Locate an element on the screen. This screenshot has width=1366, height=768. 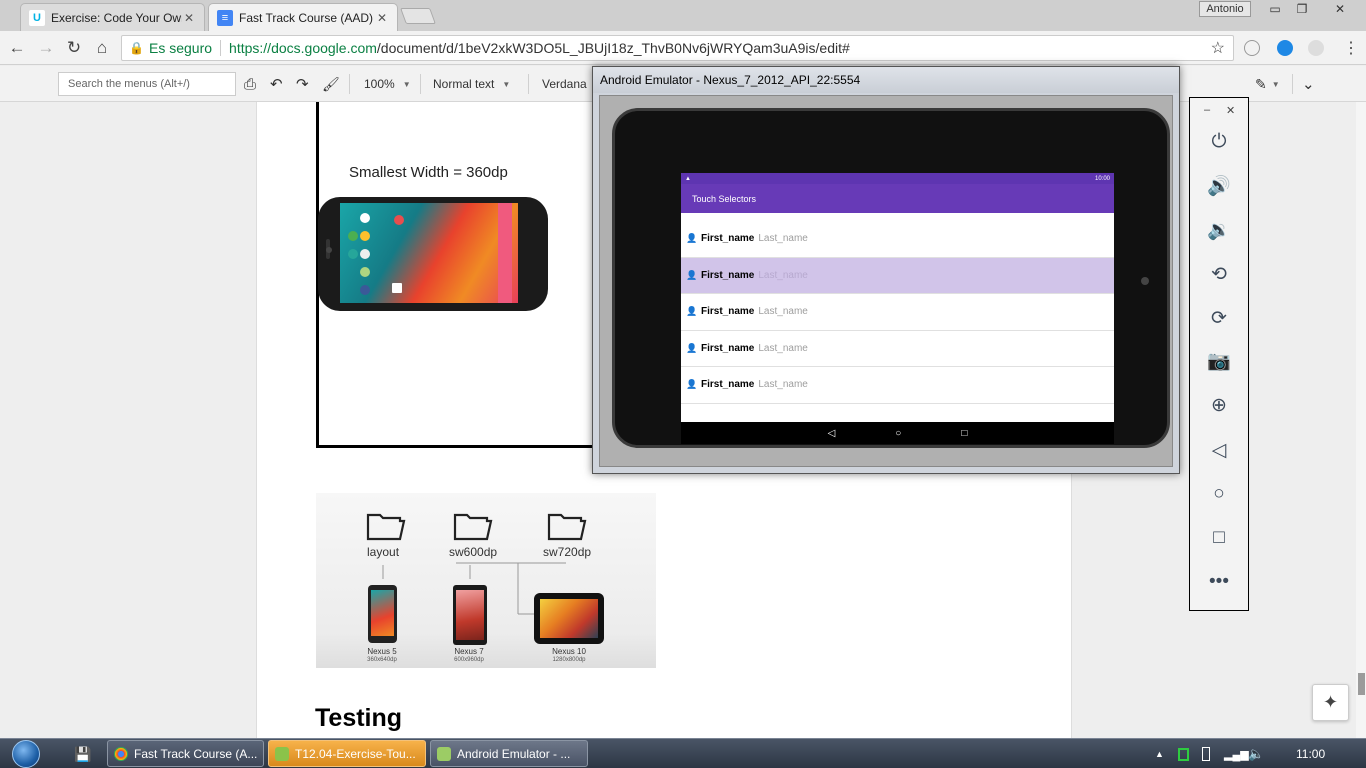
profile-button: Antonio is located at coordinates (1225, 9).